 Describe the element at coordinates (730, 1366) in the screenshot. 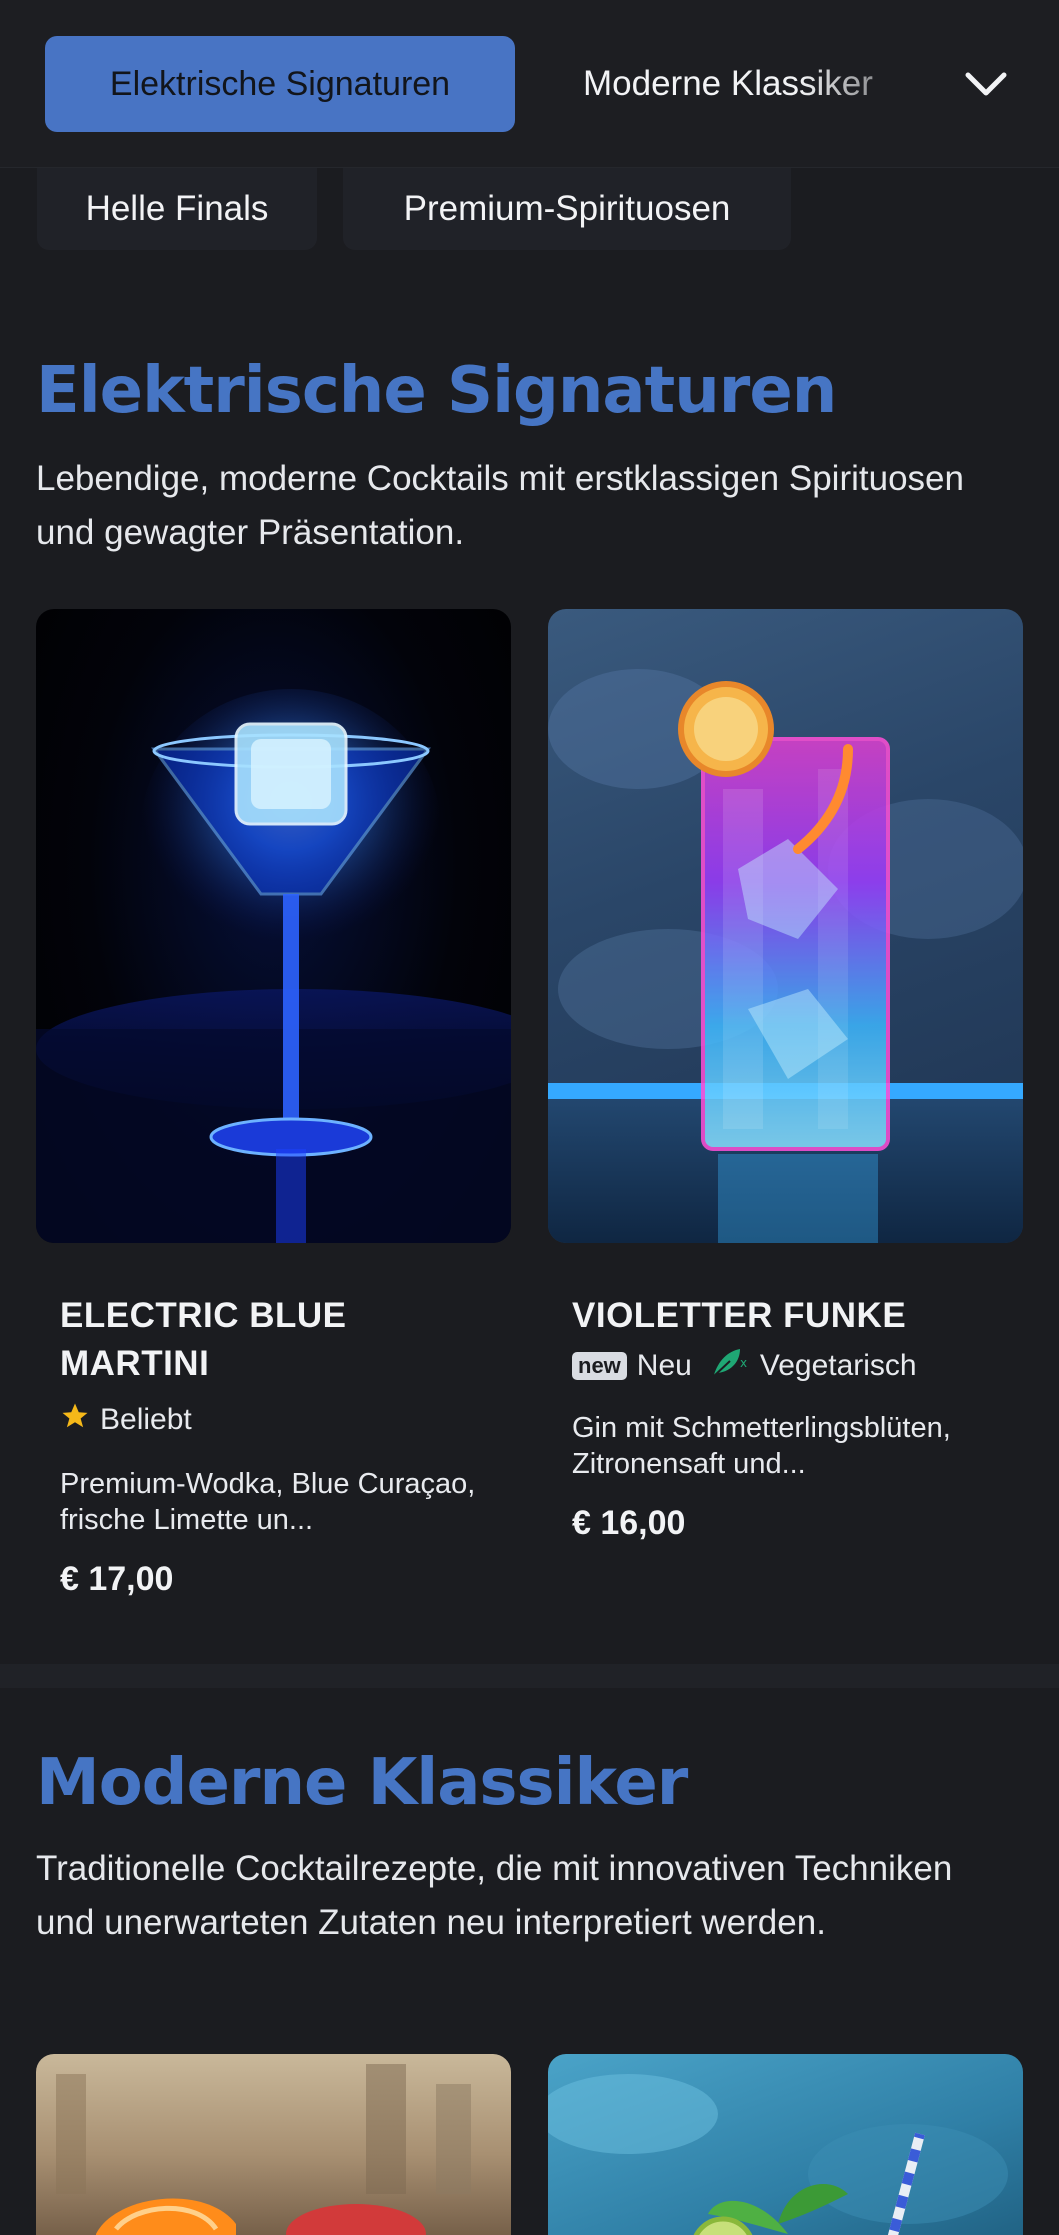

I see `leaf-icon: x` at that location.